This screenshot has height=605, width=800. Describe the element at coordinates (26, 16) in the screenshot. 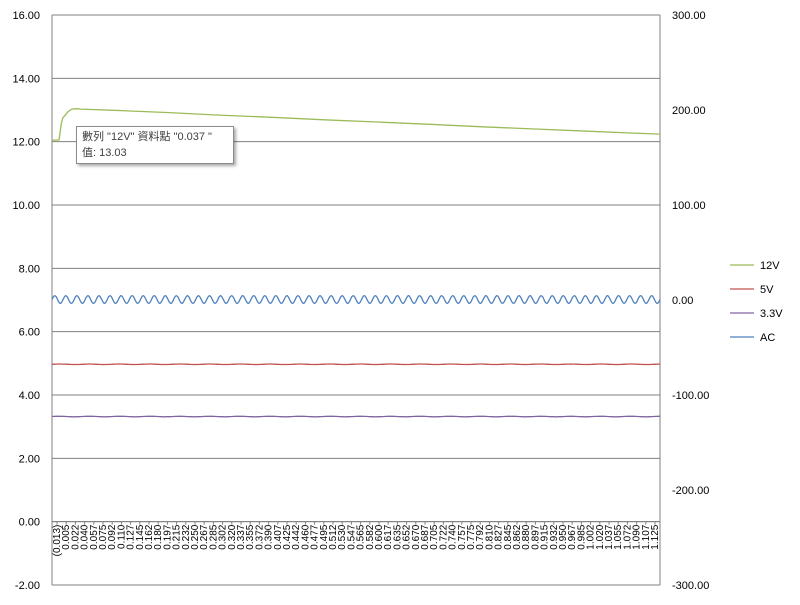

I see `y-left-tick-label: 16.00` at that location.